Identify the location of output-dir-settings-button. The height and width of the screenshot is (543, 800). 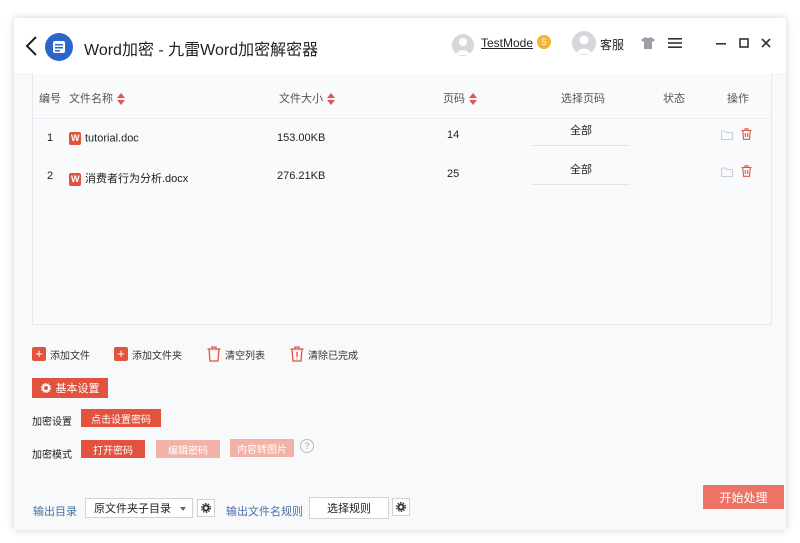
(206, 508).